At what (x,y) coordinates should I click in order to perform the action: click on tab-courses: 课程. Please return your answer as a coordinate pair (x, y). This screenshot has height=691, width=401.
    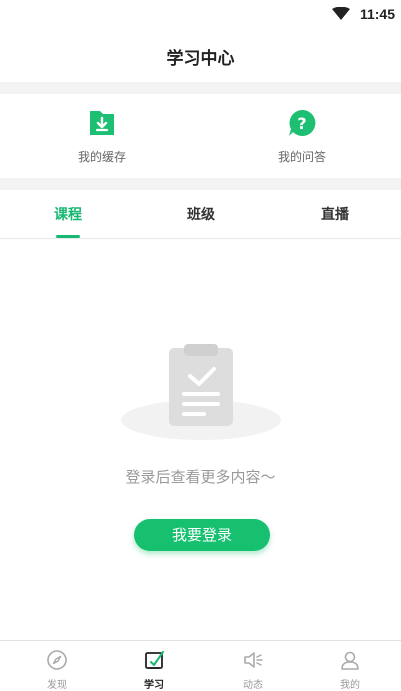
    Looking at the image, I should click on (68, 221).